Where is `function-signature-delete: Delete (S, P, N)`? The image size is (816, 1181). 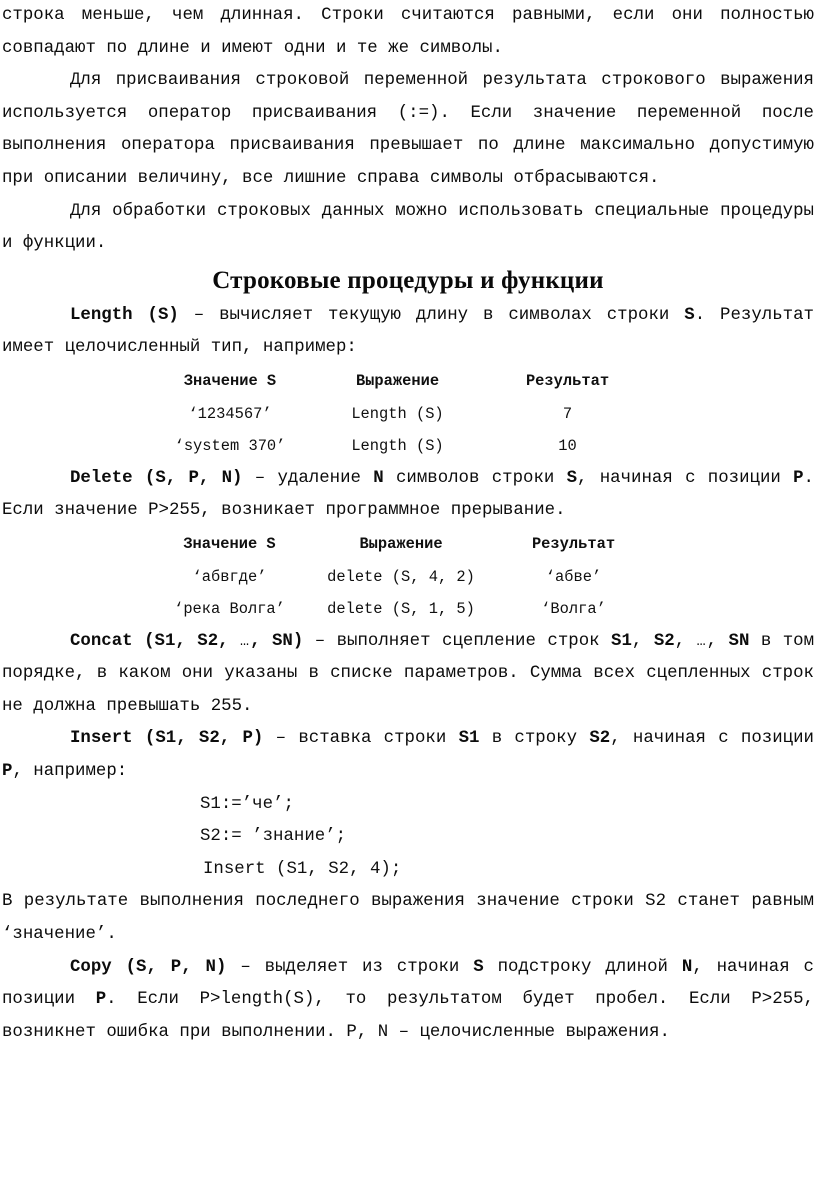
function-signature-delete: Delete (S, P, N) is located at coordinates (156, 478).